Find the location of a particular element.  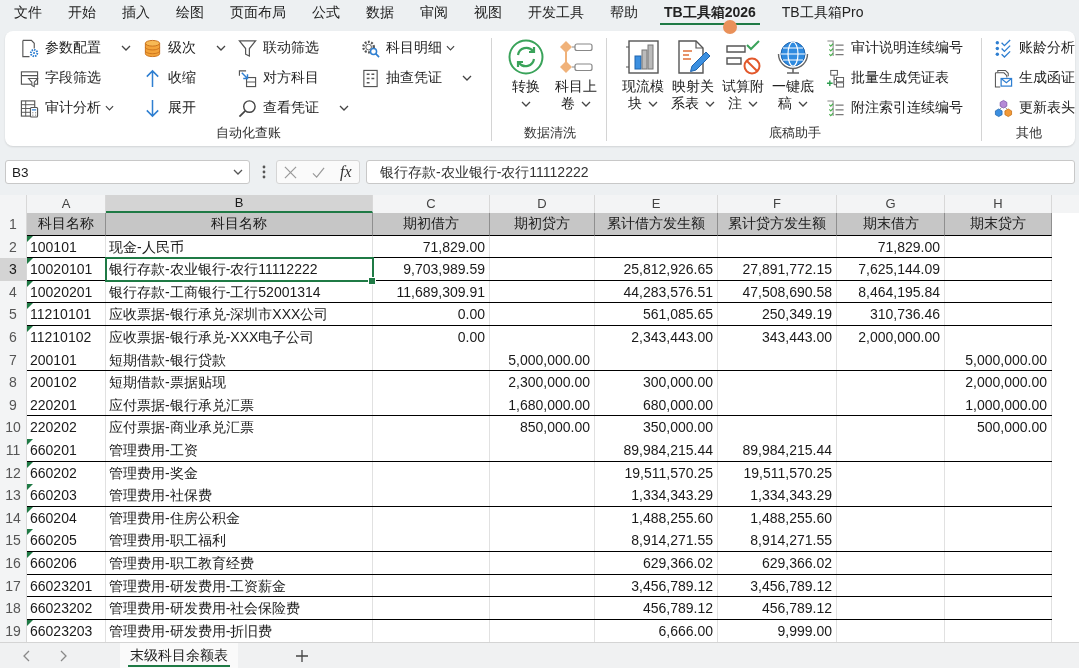

table-cell: 44,283,576.51 is located at coordinates (656, 292).